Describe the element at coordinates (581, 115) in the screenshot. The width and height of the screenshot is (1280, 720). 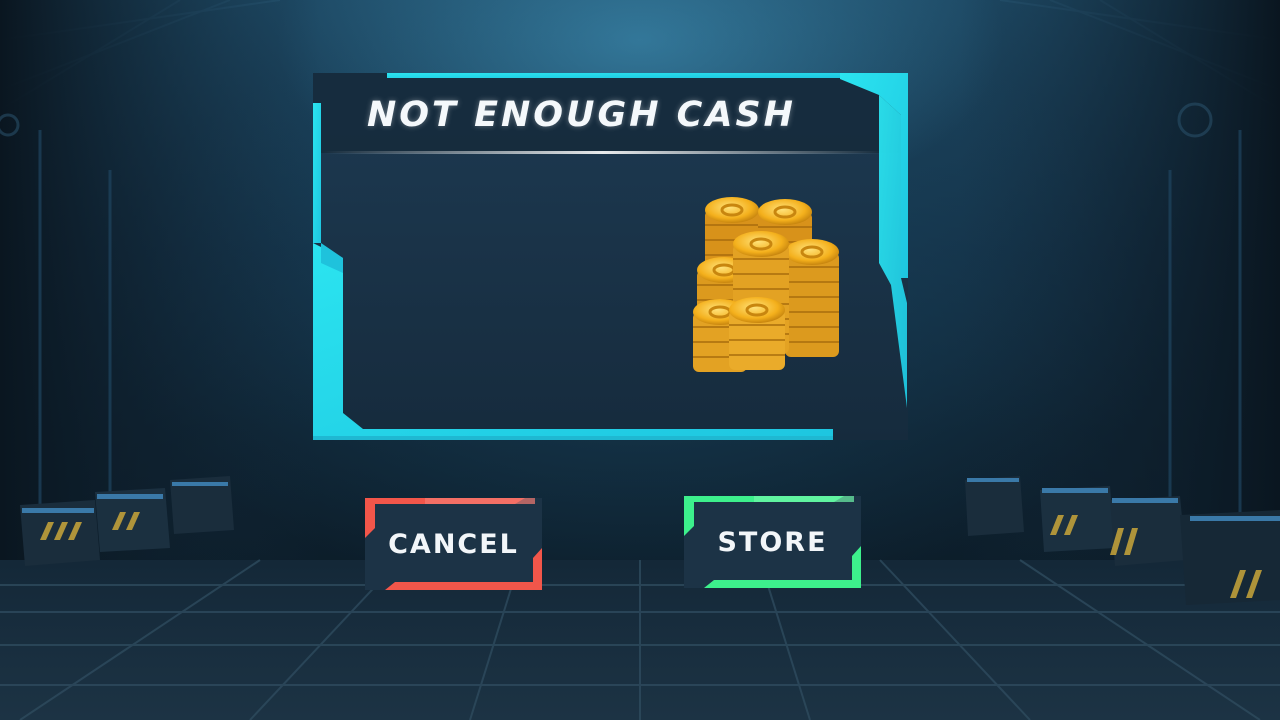
I see `dialog-title: NOT ENOUGH CASH` at that location.